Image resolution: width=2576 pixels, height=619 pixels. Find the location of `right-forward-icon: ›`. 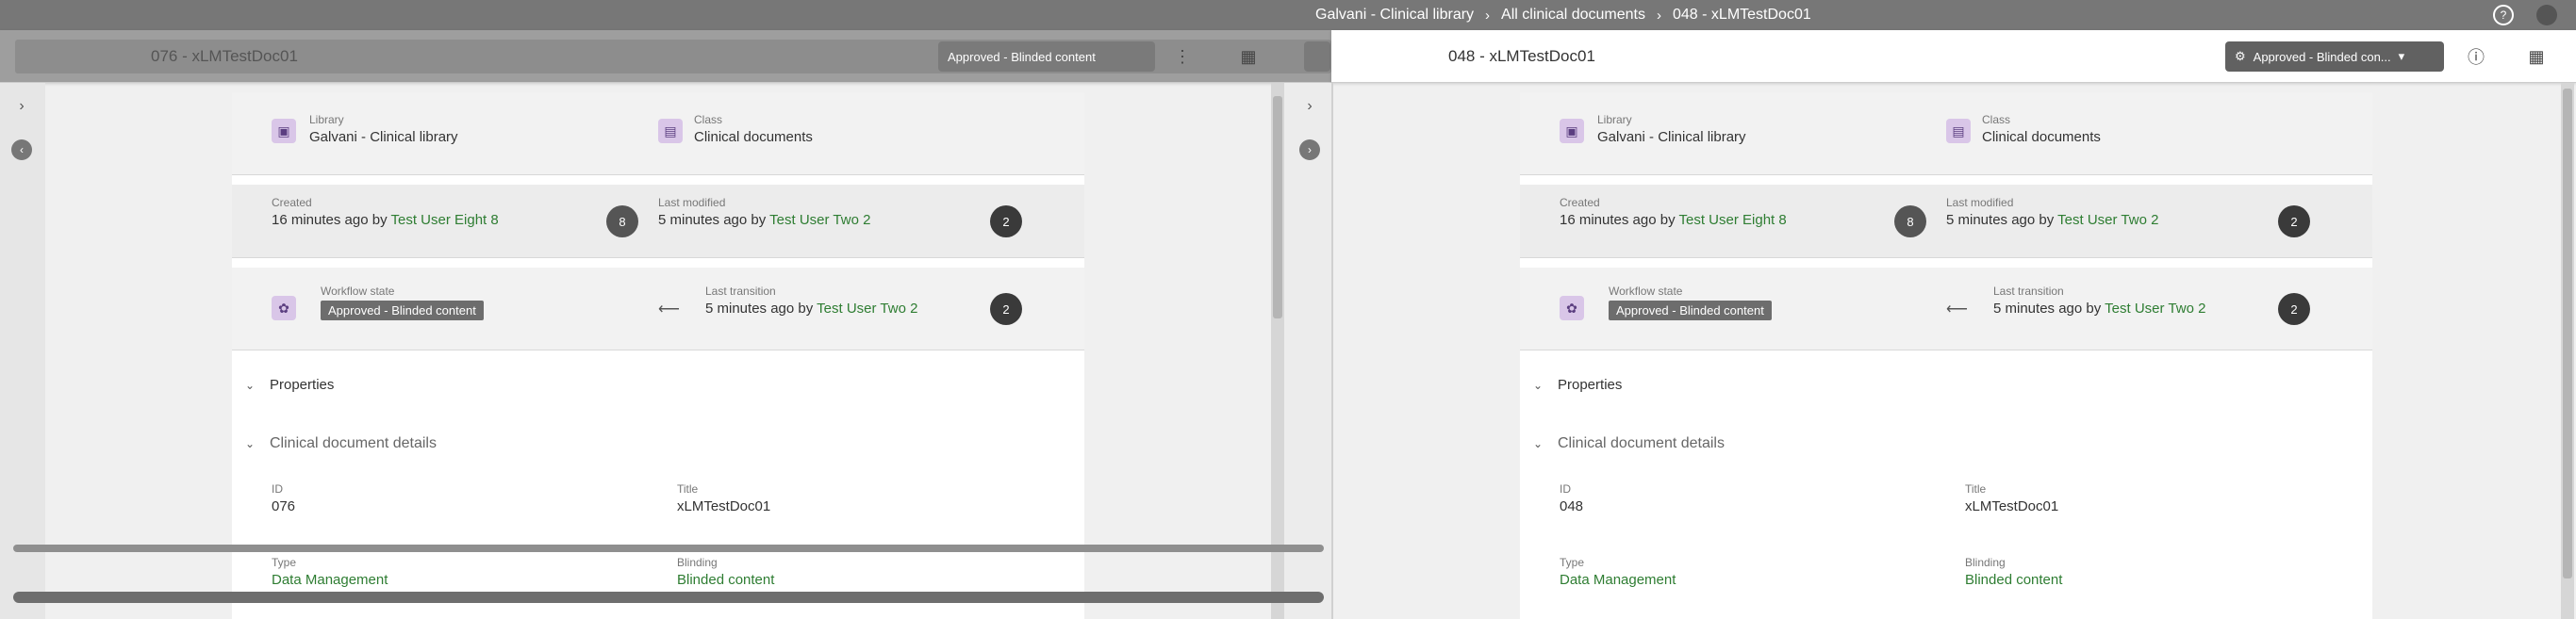

right-forward-icon: › is located at coordinates (1309, 149).